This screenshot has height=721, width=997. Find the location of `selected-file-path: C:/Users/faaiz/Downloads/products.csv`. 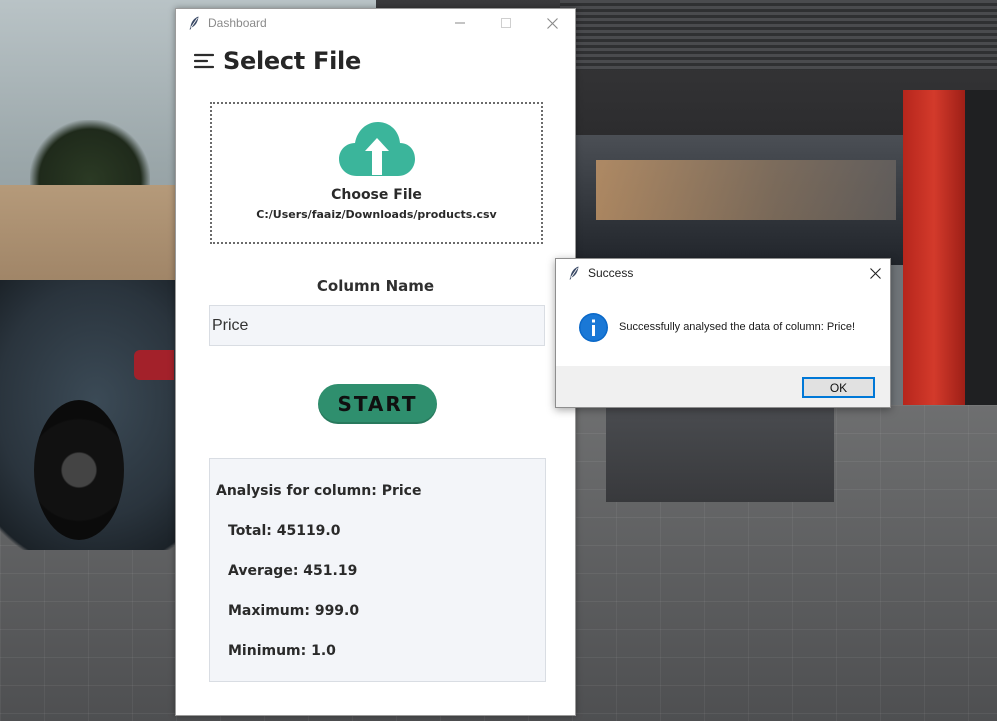

selected-file-path: C:/Users/faaiz/Downloads/products.csv is located at coordinates (376, 214).